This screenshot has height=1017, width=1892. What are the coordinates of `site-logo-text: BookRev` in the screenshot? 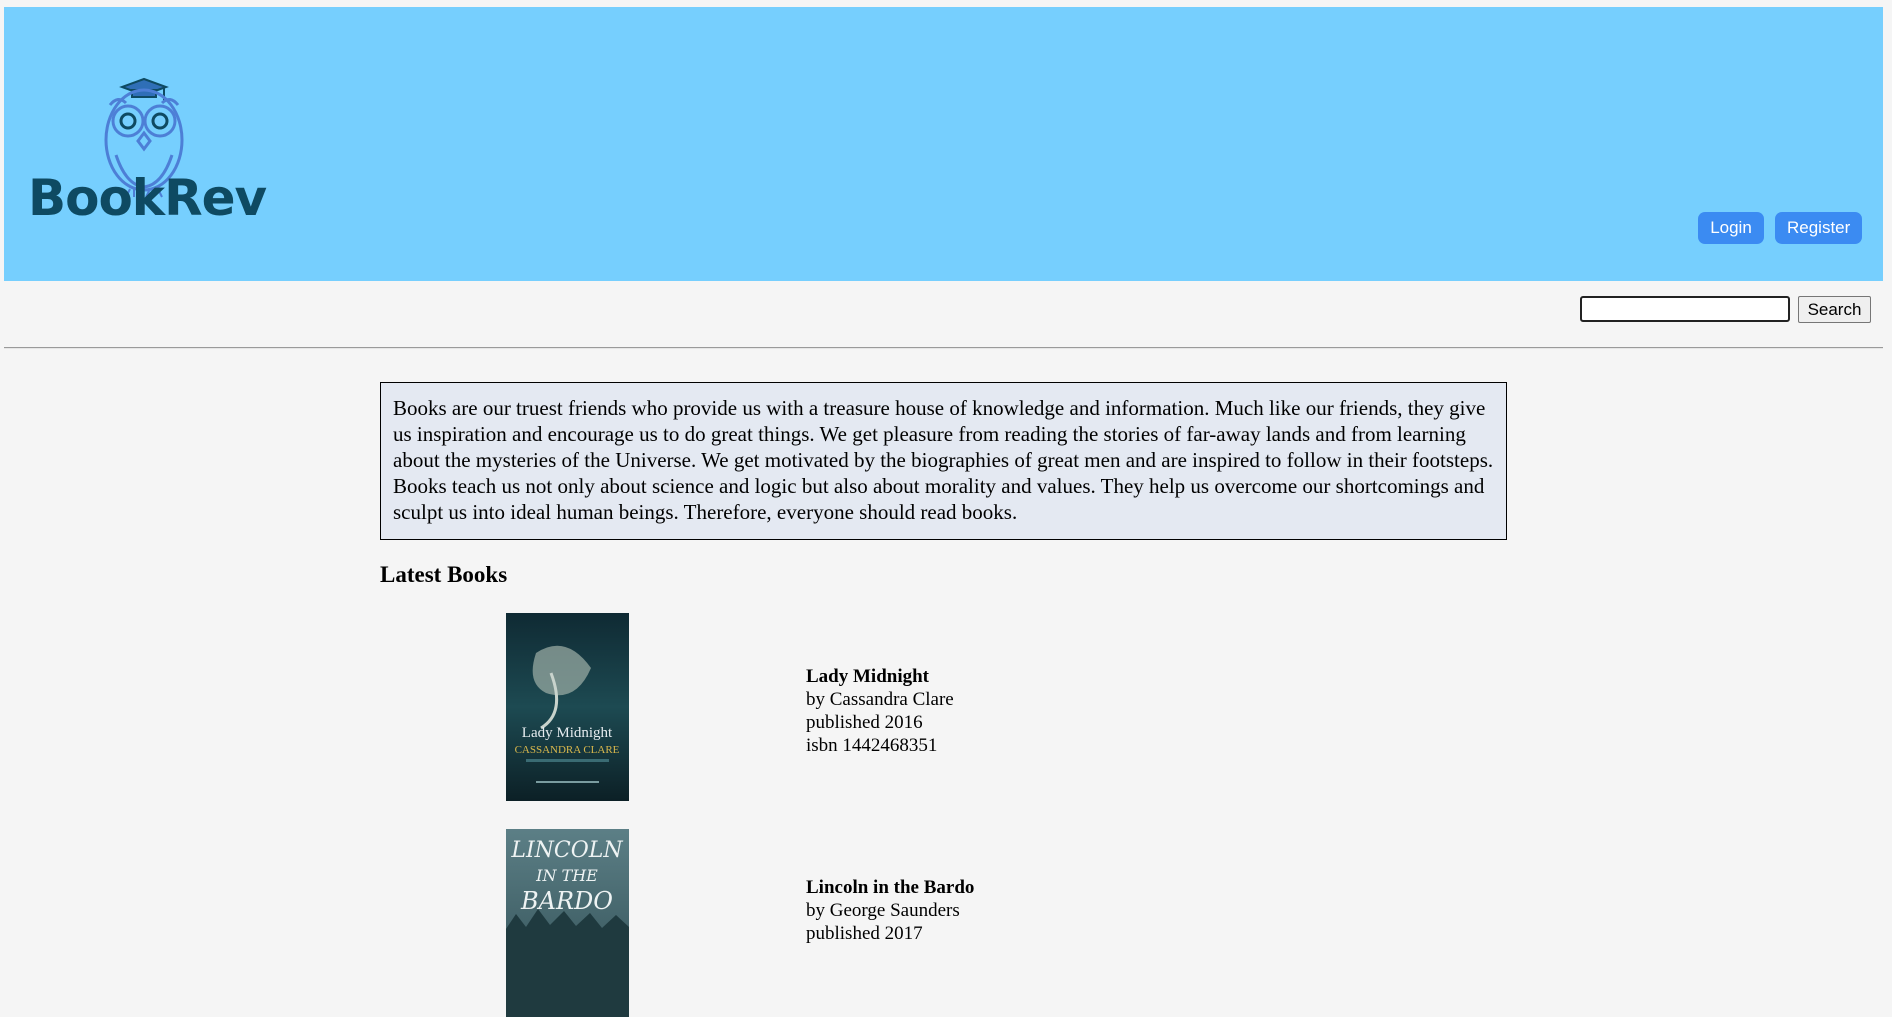 It's located at (147, 198).